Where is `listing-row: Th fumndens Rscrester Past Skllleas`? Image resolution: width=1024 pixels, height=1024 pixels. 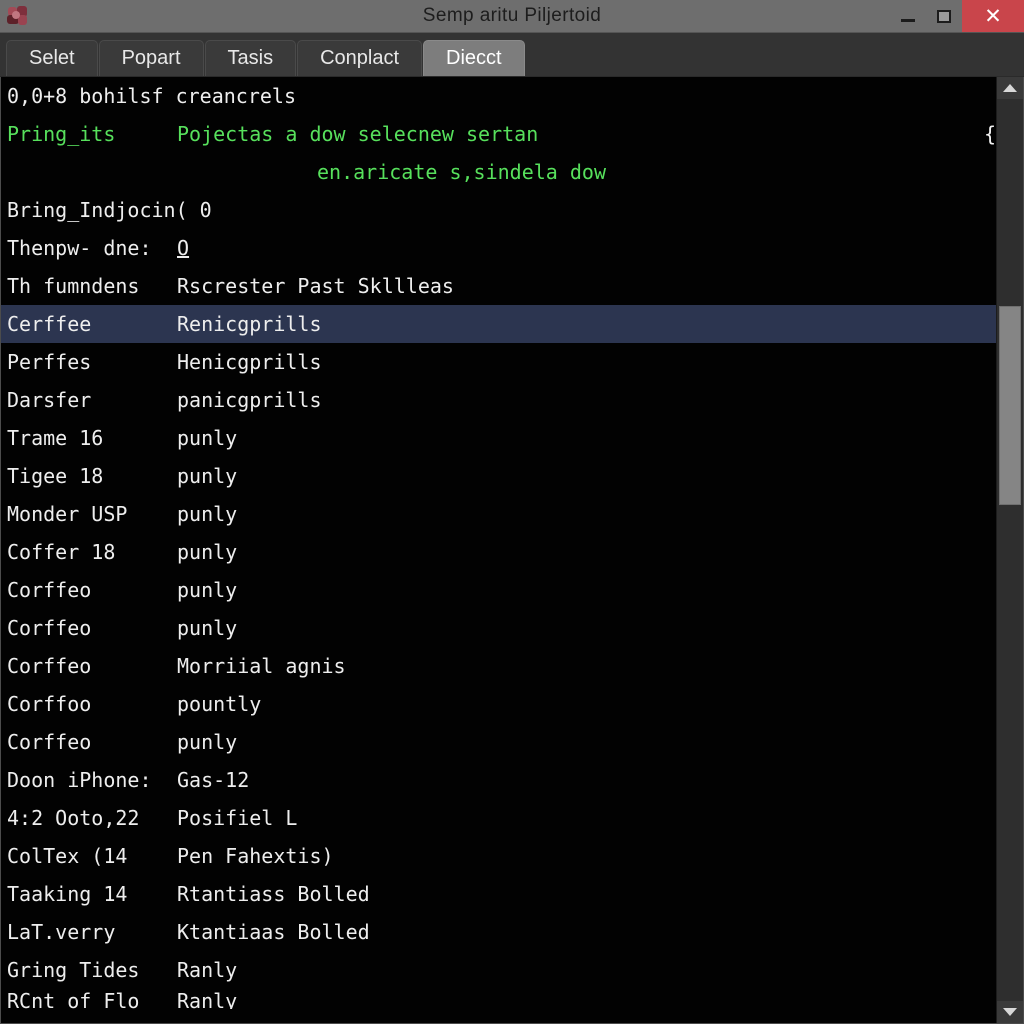 listing-row: Th fumndens Rscrester Past Skllleas is located at coordinates (498, 286).